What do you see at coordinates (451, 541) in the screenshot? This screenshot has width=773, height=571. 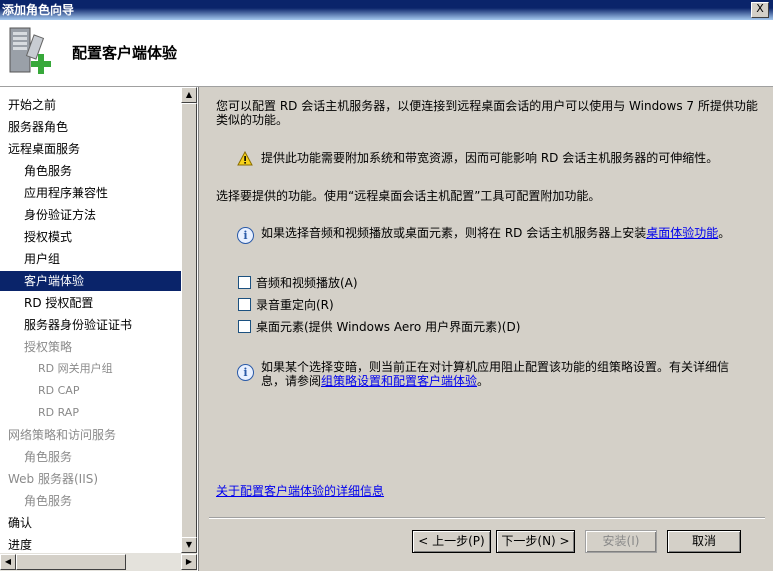 I see `back-button: < 上一步(P)` at bounding box center [451, 541].